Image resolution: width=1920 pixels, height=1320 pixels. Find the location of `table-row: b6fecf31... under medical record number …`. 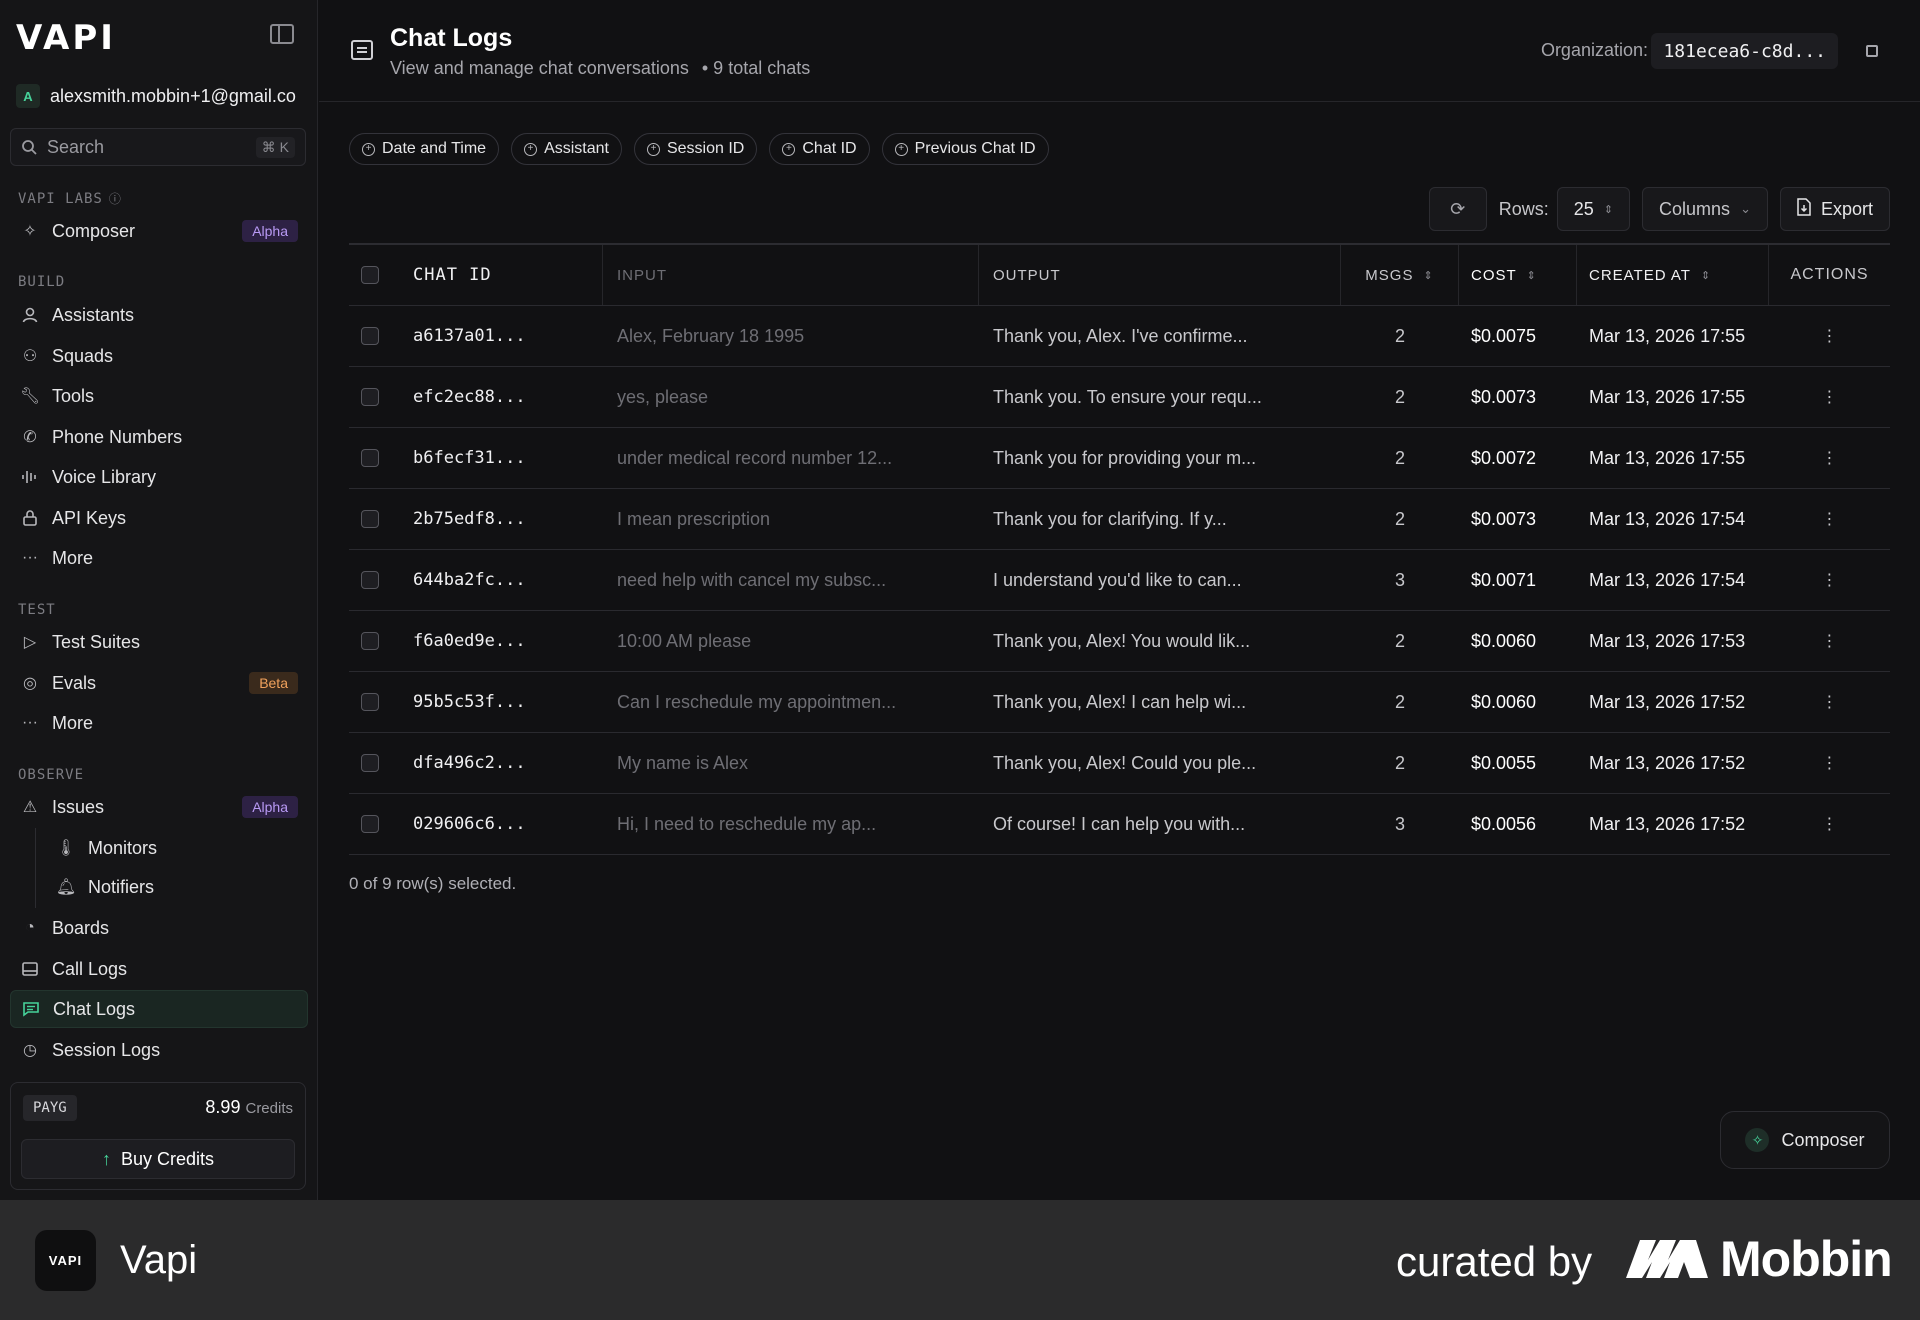

table-row: b6fecf31... under medical record number … is located at coordinates (1119, 458).